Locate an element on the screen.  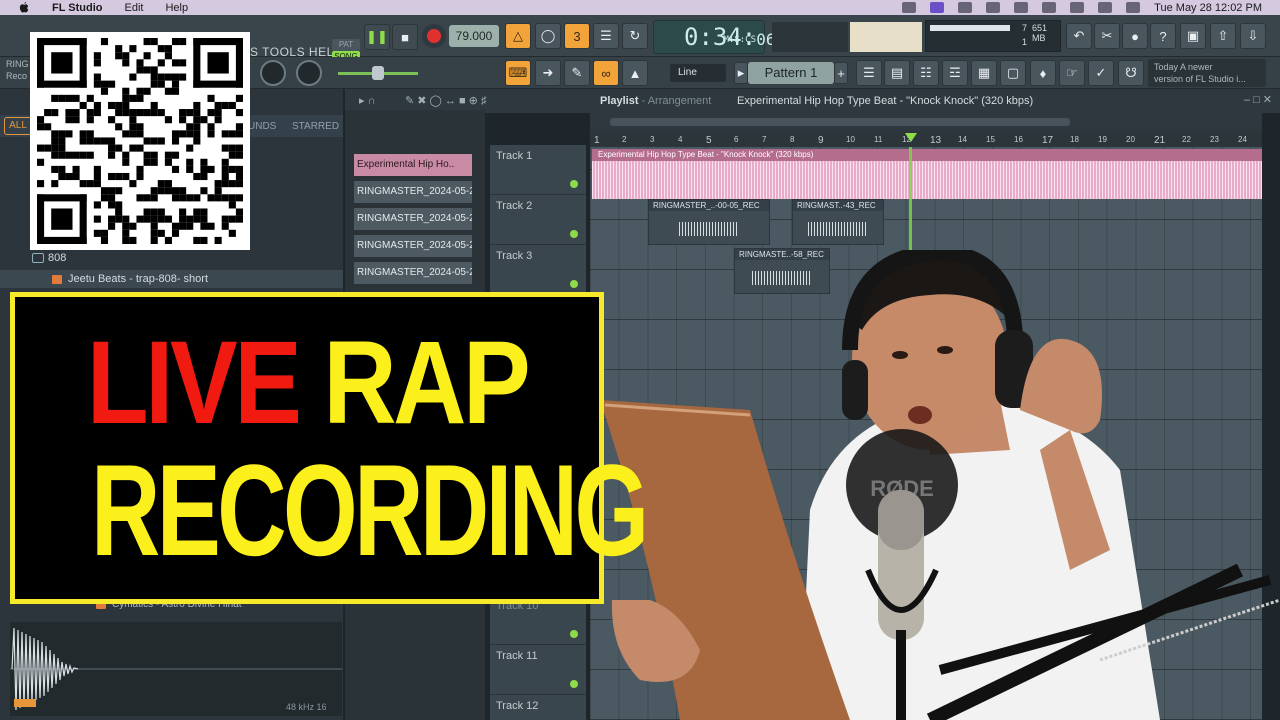
loop-record-icon: ↻ is located at coordinates (635, 36).